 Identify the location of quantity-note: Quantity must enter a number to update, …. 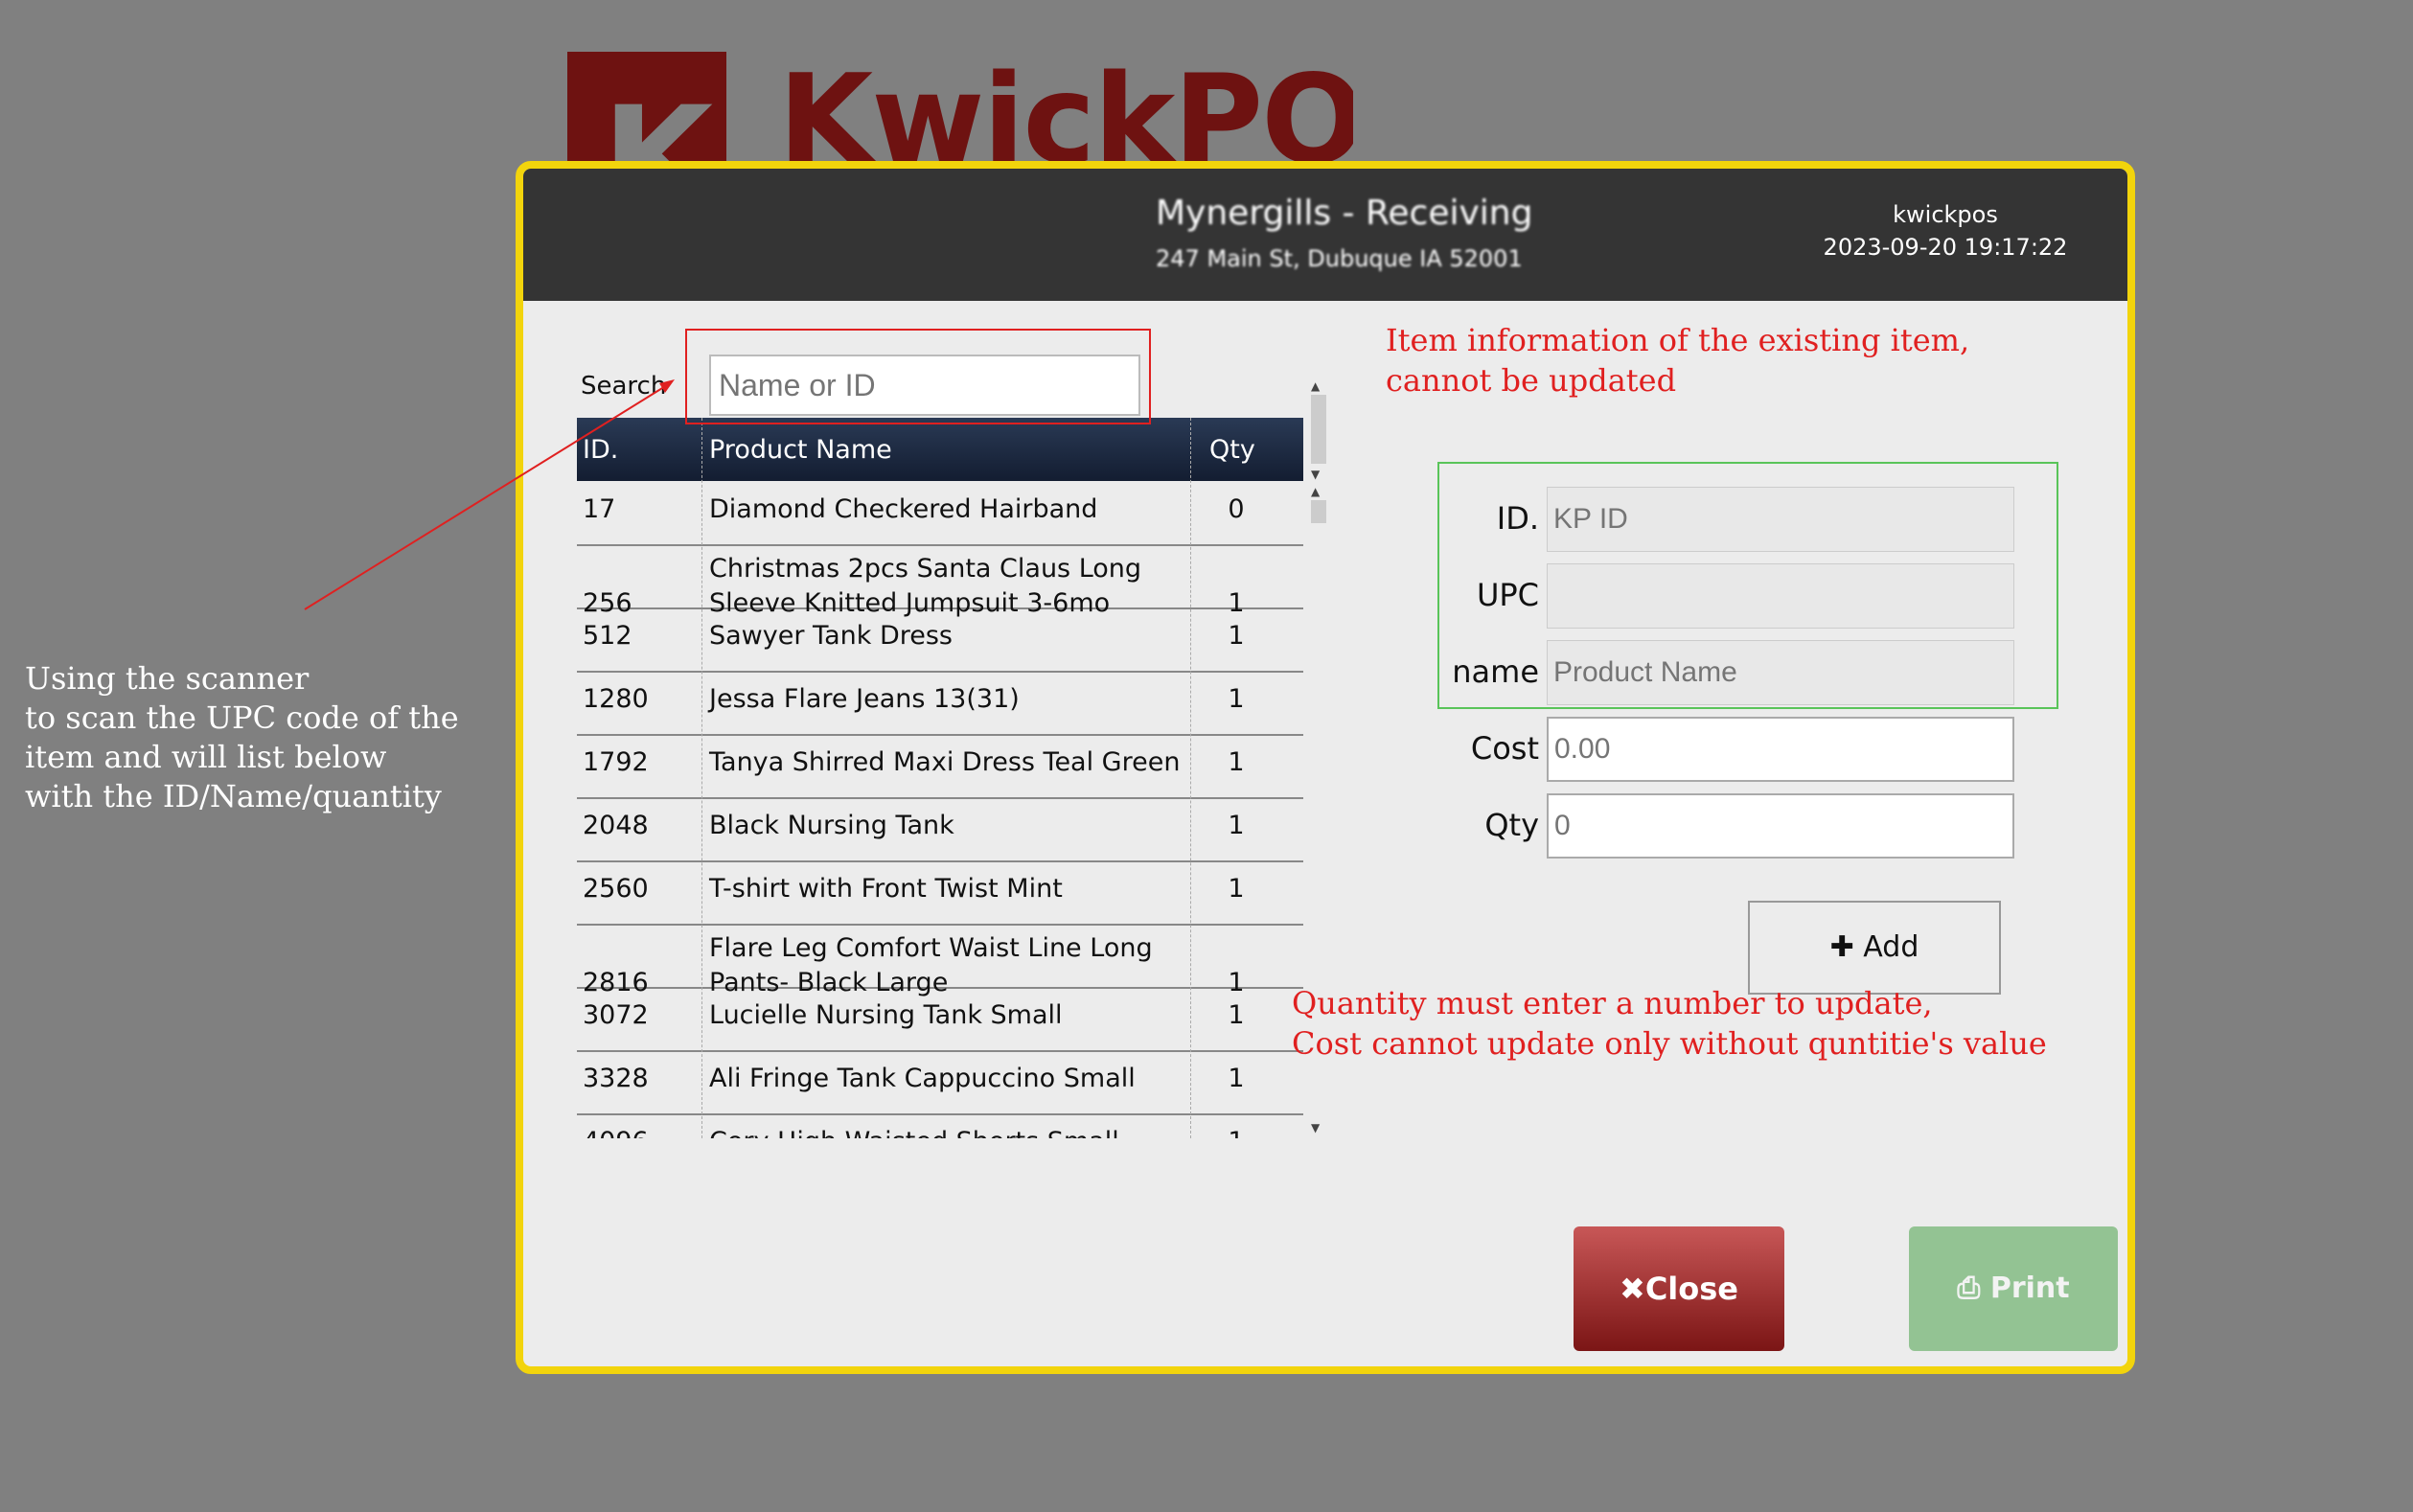
(1669, 1024).